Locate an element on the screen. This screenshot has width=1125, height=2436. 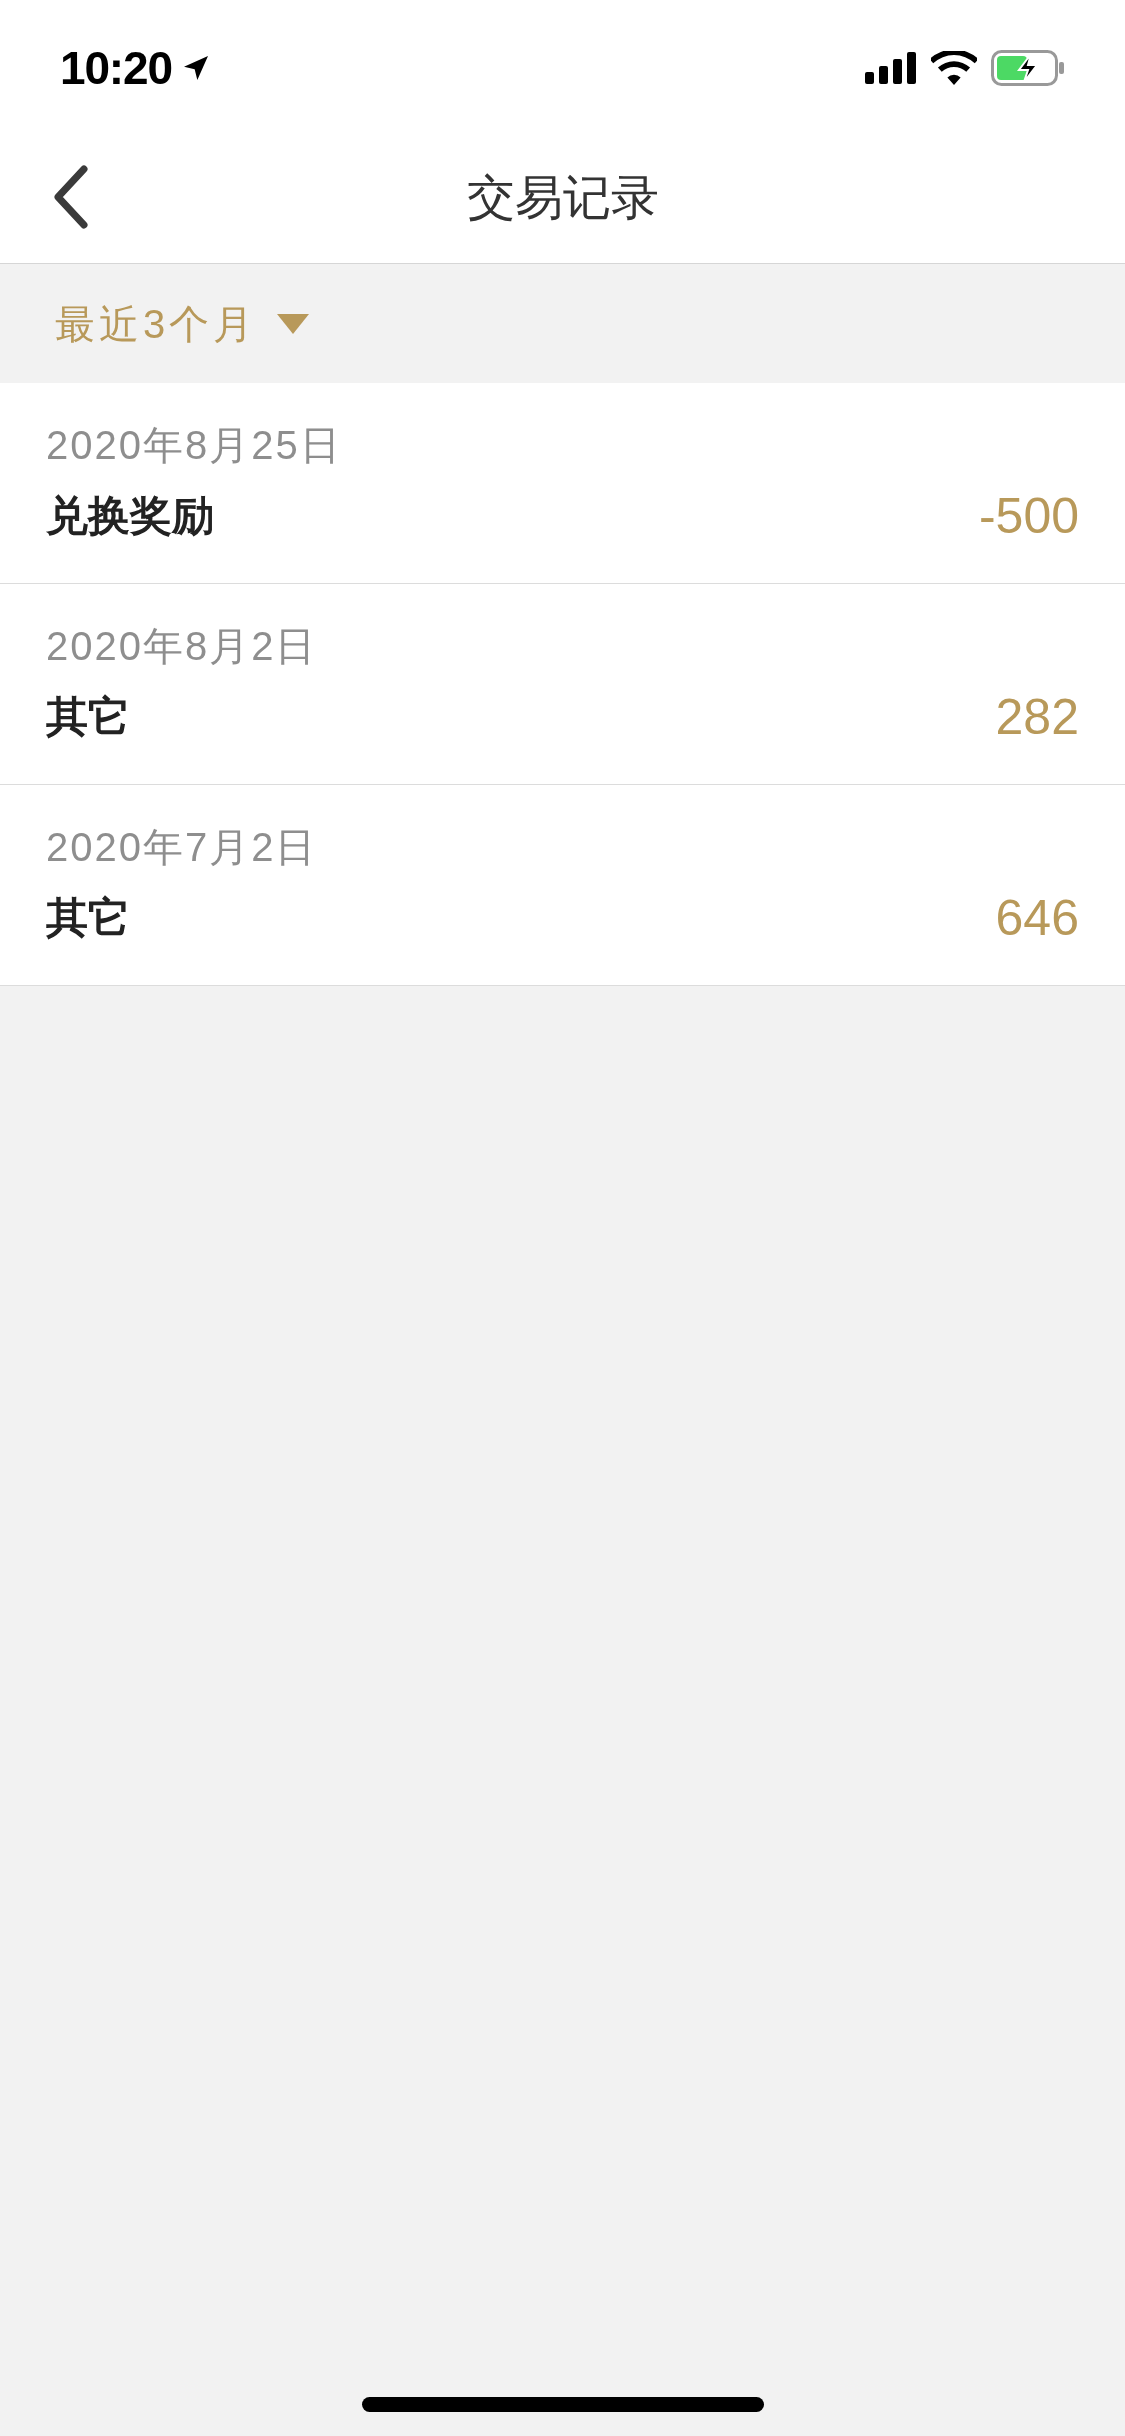
battery-charging-icon is located at coordinates (1028, 68).